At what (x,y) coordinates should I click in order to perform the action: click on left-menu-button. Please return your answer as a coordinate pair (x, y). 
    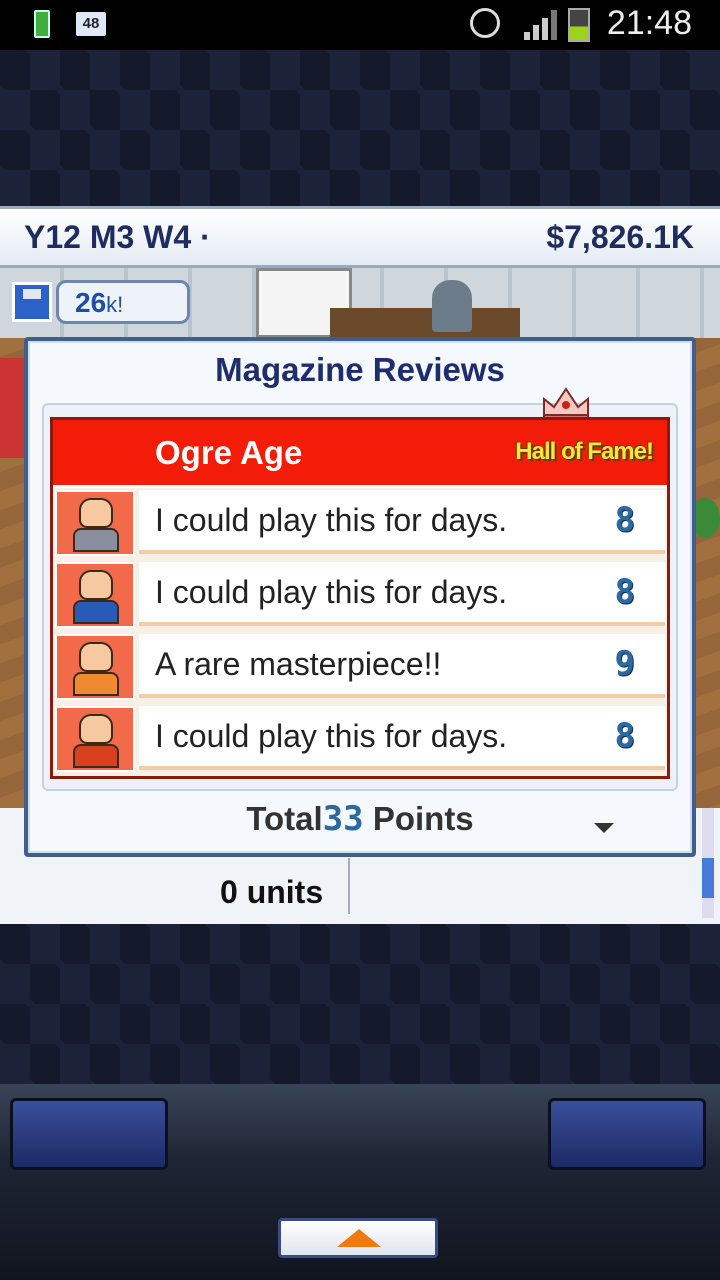
    Looking at the image, I should click on (89, 1134).